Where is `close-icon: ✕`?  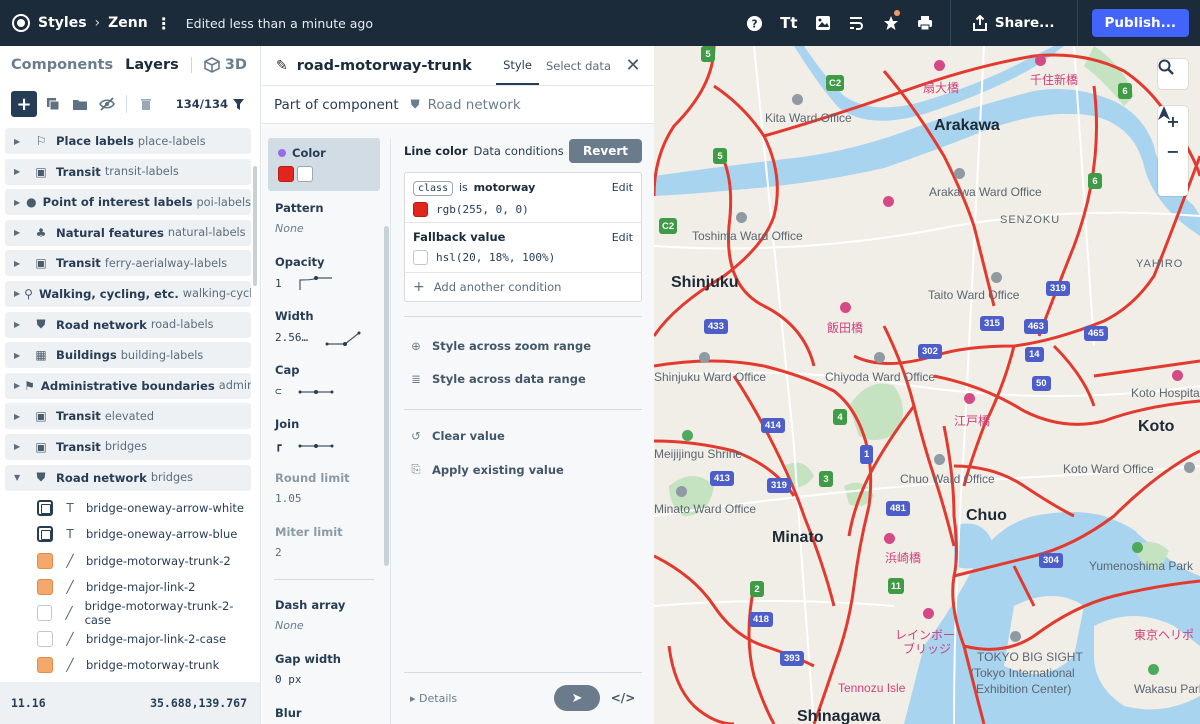 close-icon: ✕ is located at coordinates (633, 65).